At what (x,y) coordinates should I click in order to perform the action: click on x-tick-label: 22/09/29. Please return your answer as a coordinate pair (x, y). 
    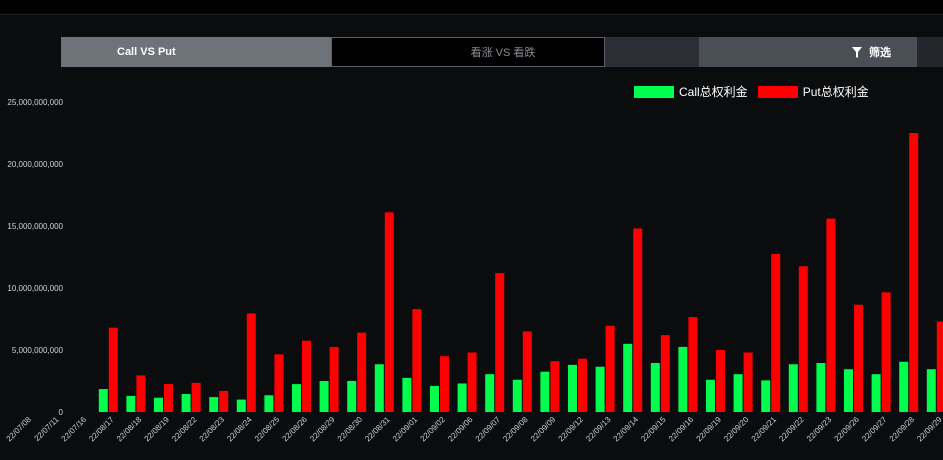
    Looking at the image, I should click on (929, 429).